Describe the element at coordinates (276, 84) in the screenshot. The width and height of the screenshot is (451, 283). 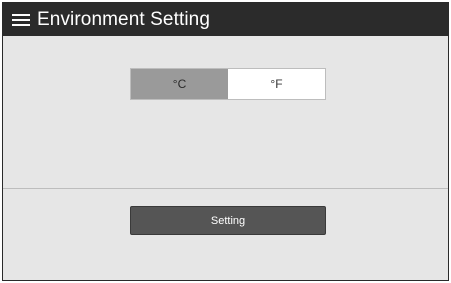
I see `fahrenheit-option: °F` at that location.